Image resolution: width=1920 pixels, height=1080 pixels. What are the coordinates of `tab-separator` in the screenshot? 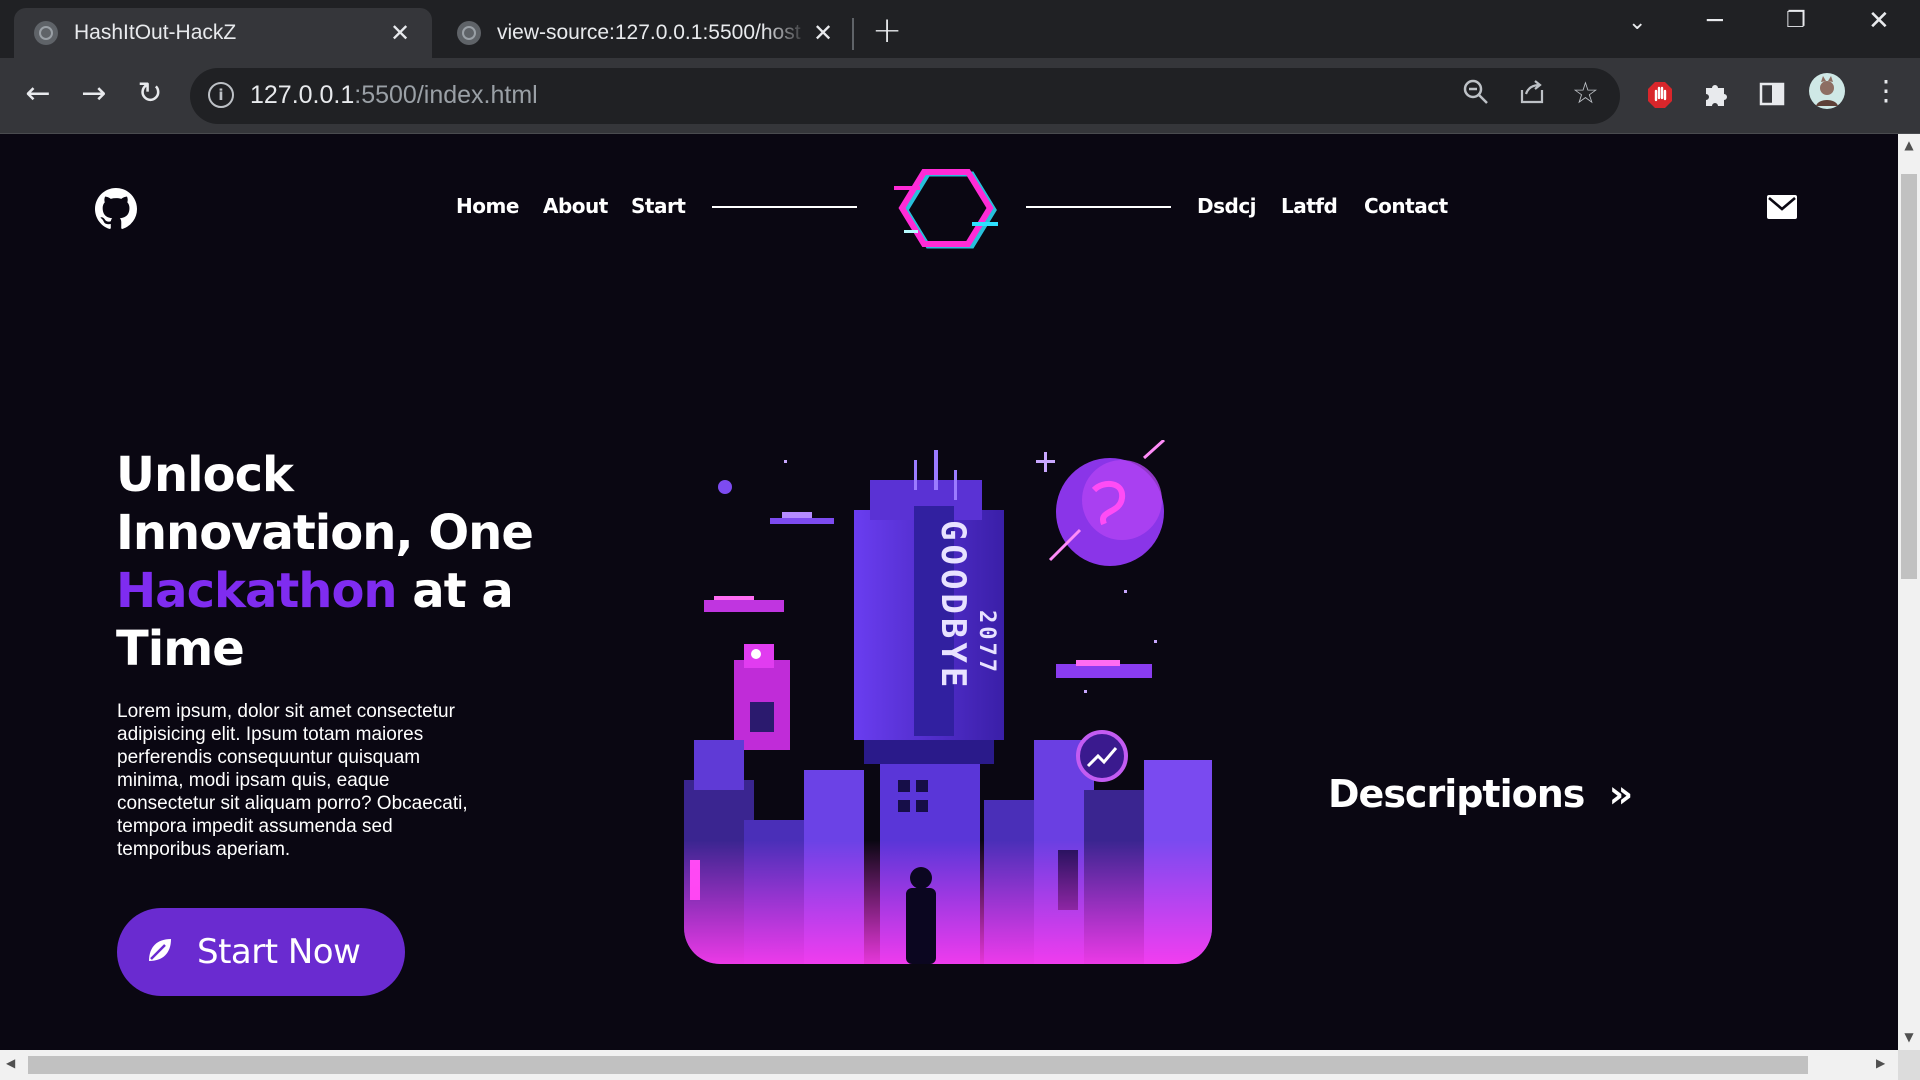 It's located at (853, 34).